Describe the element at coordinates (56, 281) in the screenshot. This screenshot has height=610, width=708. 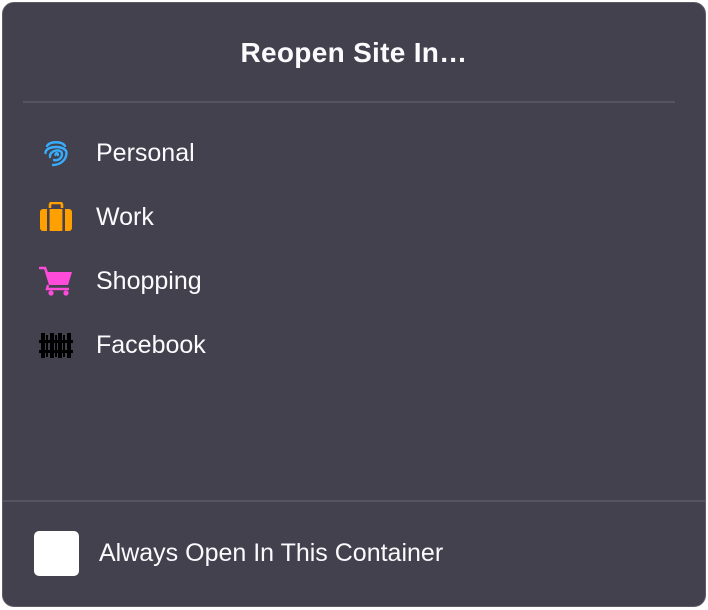
I see `cart-icon` at that location.